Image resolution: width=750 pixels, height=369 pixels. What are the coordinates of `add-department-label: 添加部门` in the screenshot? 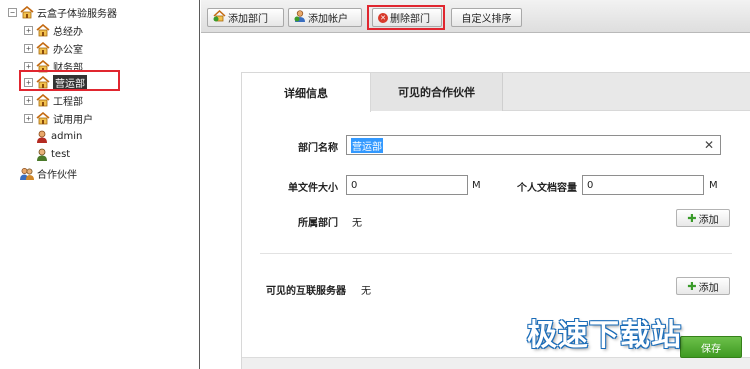 It's located at (248, 19).